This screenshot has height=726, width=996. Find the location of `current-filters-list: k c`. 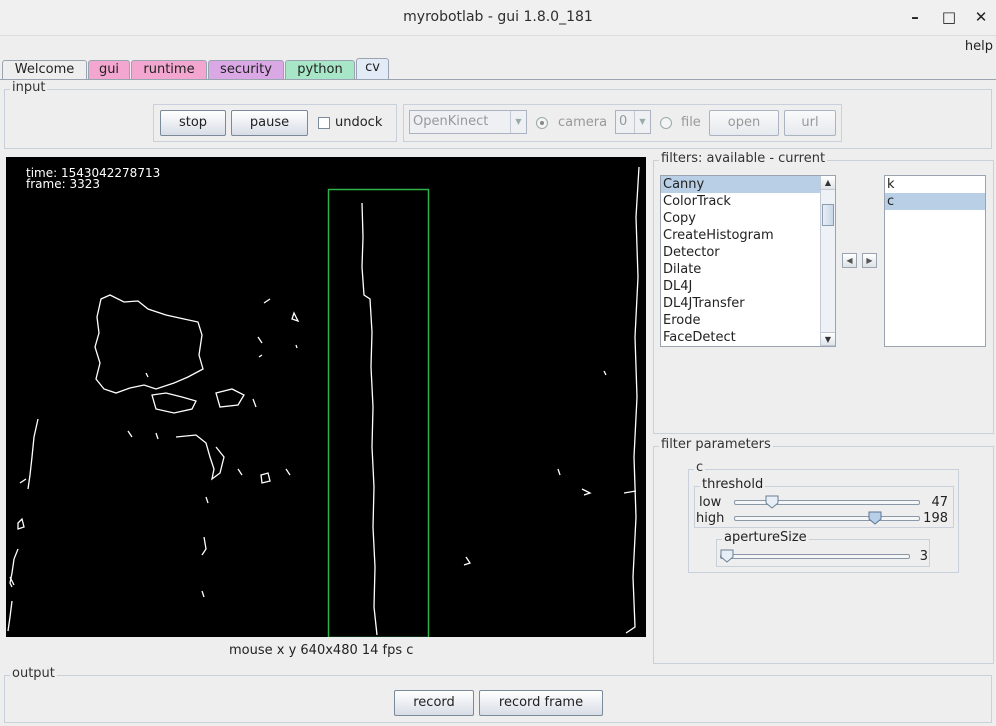

current-filters-list: k c is located at coordinates (935, 261).